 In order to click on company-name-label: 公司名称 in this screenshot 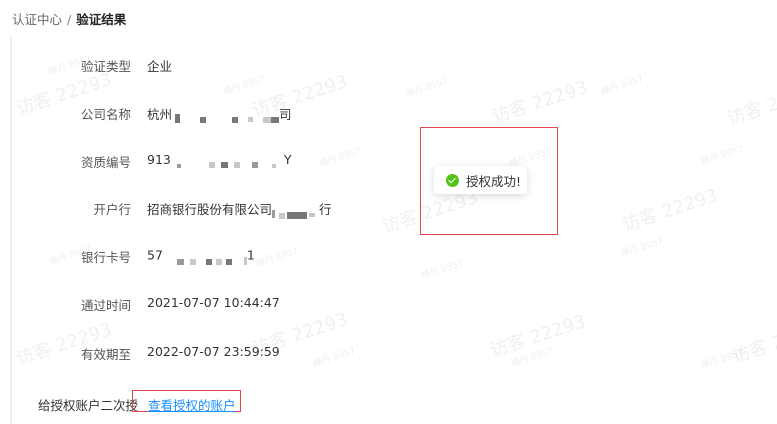, I will do `click(105, 114)`.